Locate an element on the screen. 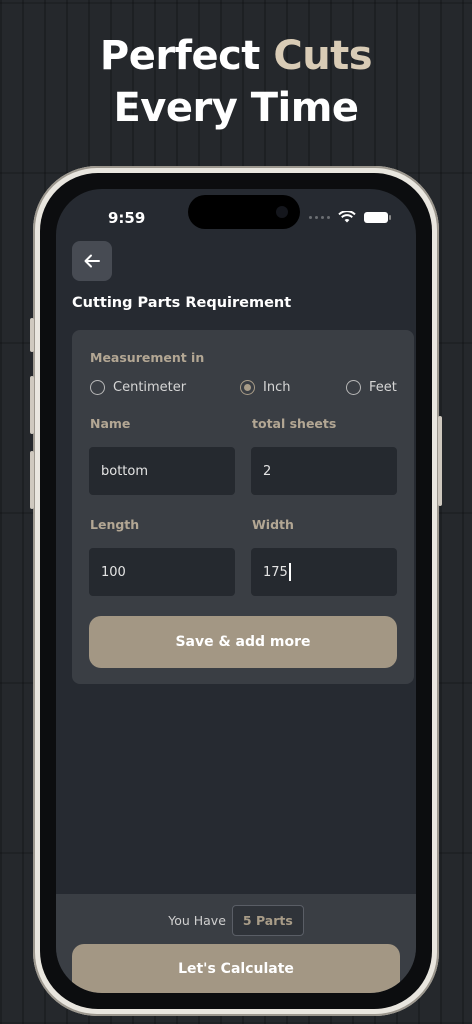  measurement-radio-group: Centimeter Inch Feet is located at coordinates (245, 390).